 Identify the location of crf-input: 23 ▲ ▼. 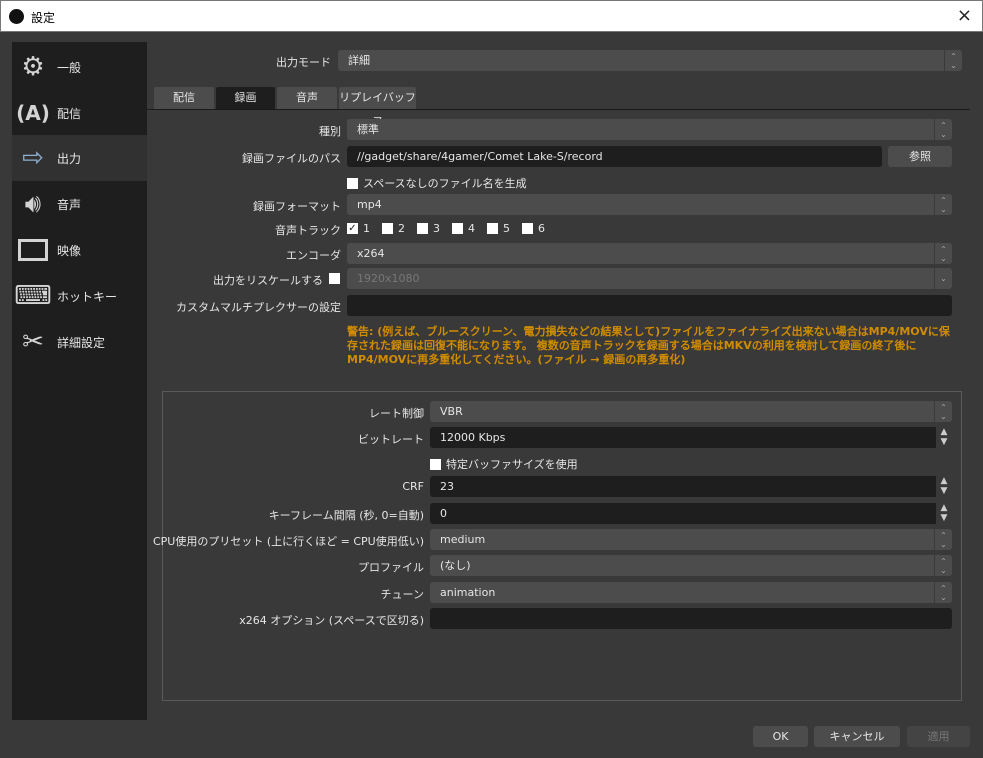
(691, 486).